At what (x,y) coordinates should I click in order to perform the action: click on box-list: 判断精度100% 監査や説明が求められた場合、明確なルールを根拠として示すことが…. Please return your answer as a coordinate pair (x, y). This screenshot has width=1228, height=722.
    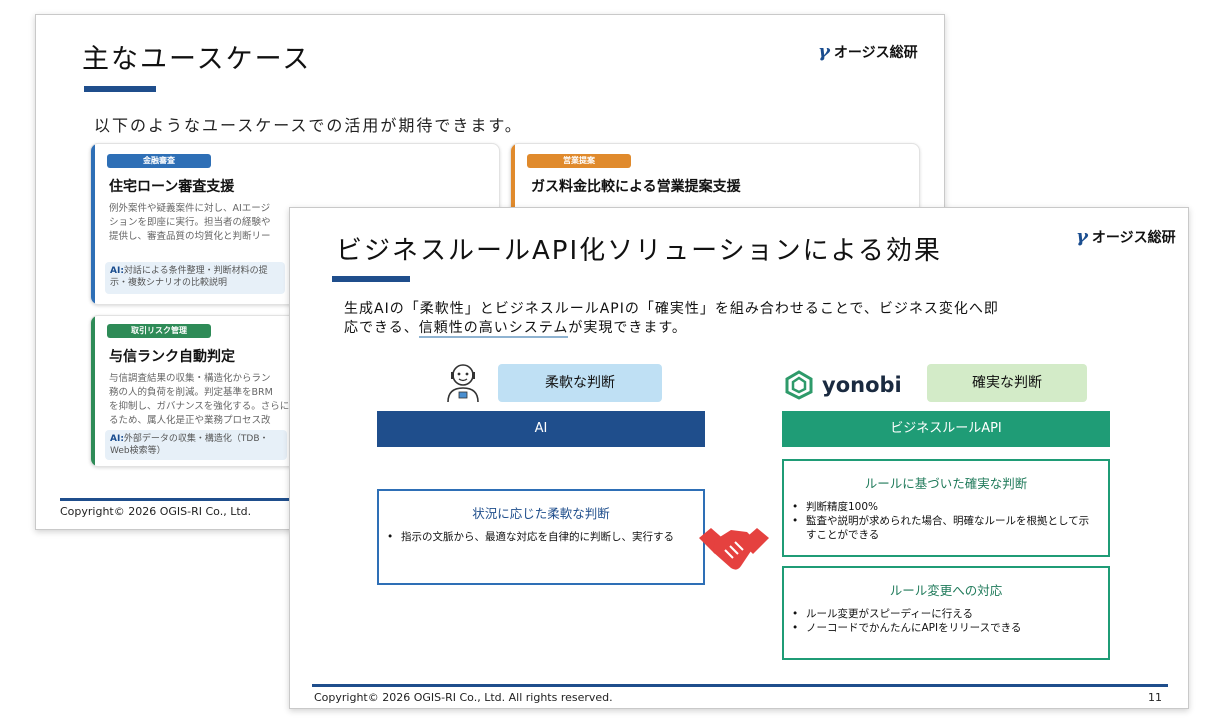
    Looking at the image, I should click on (946, 521).